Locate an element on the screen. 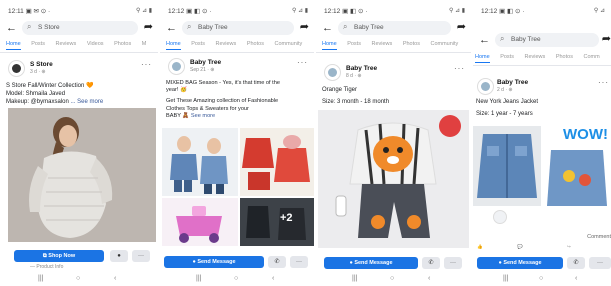 The width and height of the screenshot is (611, 286). shop-now-button: ⧉ Shop Now is located at coordinates (59, 256).